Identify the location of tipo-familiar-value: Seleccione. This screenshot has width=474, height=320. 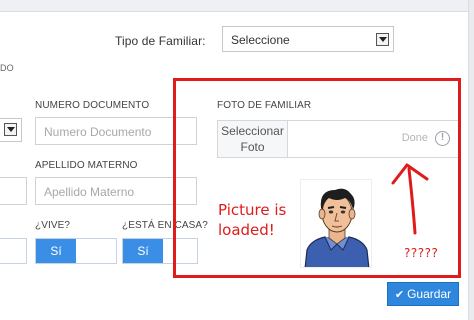
(260, 40).